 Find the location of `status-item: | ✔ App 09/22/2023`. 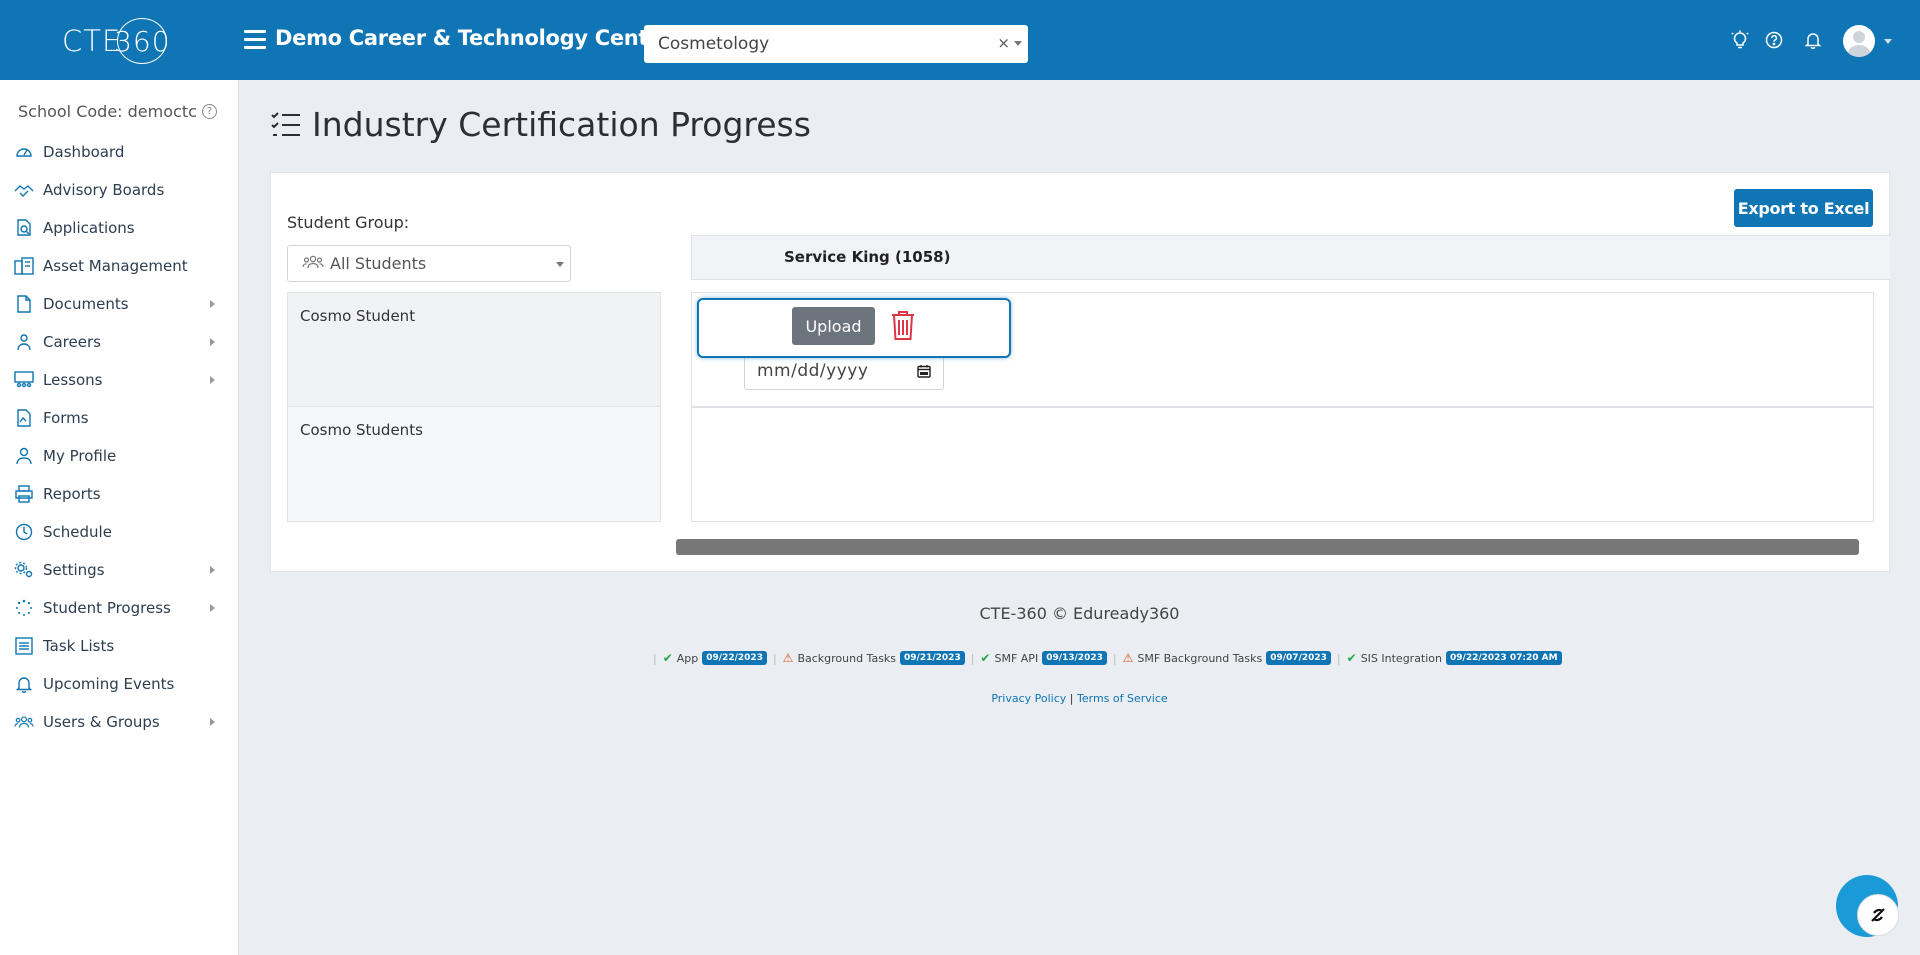

status-item: | ✔ App 09/22/2023 is located at coordinates (710, 658).